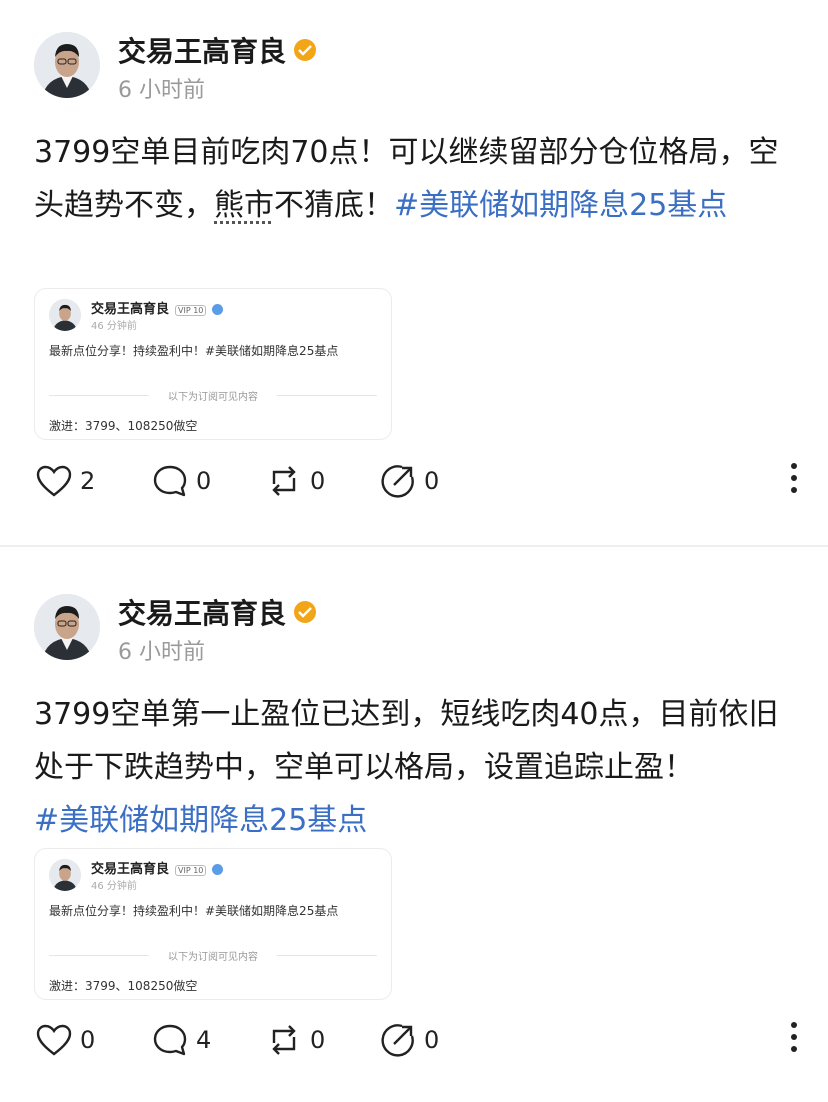  What do you see at coordinates (88, 481) in the screenshot?
I see `like-count: 2` at bounding box center [88, 481].